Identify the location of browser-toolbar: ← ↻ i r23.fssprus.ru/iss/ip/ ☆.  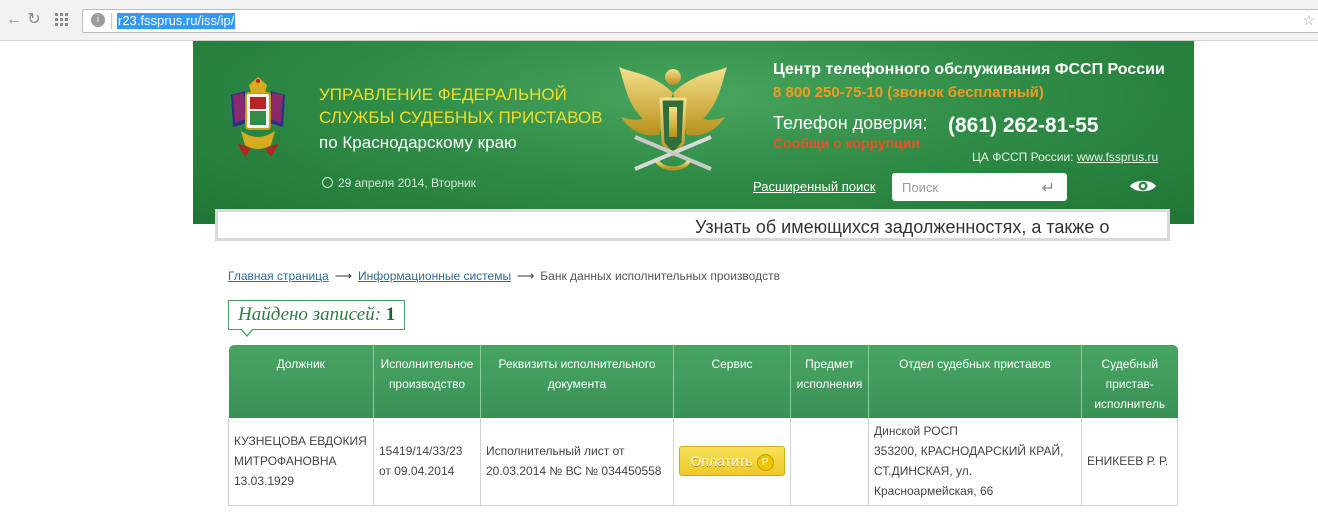
(659, 20).